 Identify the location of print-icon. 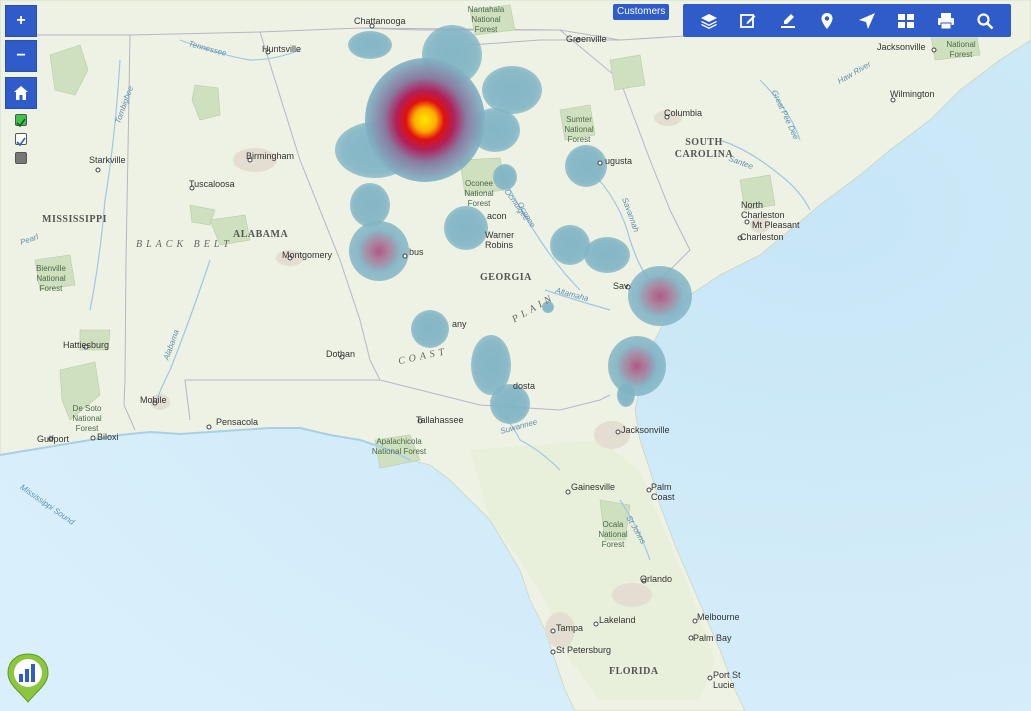
(945, 20).